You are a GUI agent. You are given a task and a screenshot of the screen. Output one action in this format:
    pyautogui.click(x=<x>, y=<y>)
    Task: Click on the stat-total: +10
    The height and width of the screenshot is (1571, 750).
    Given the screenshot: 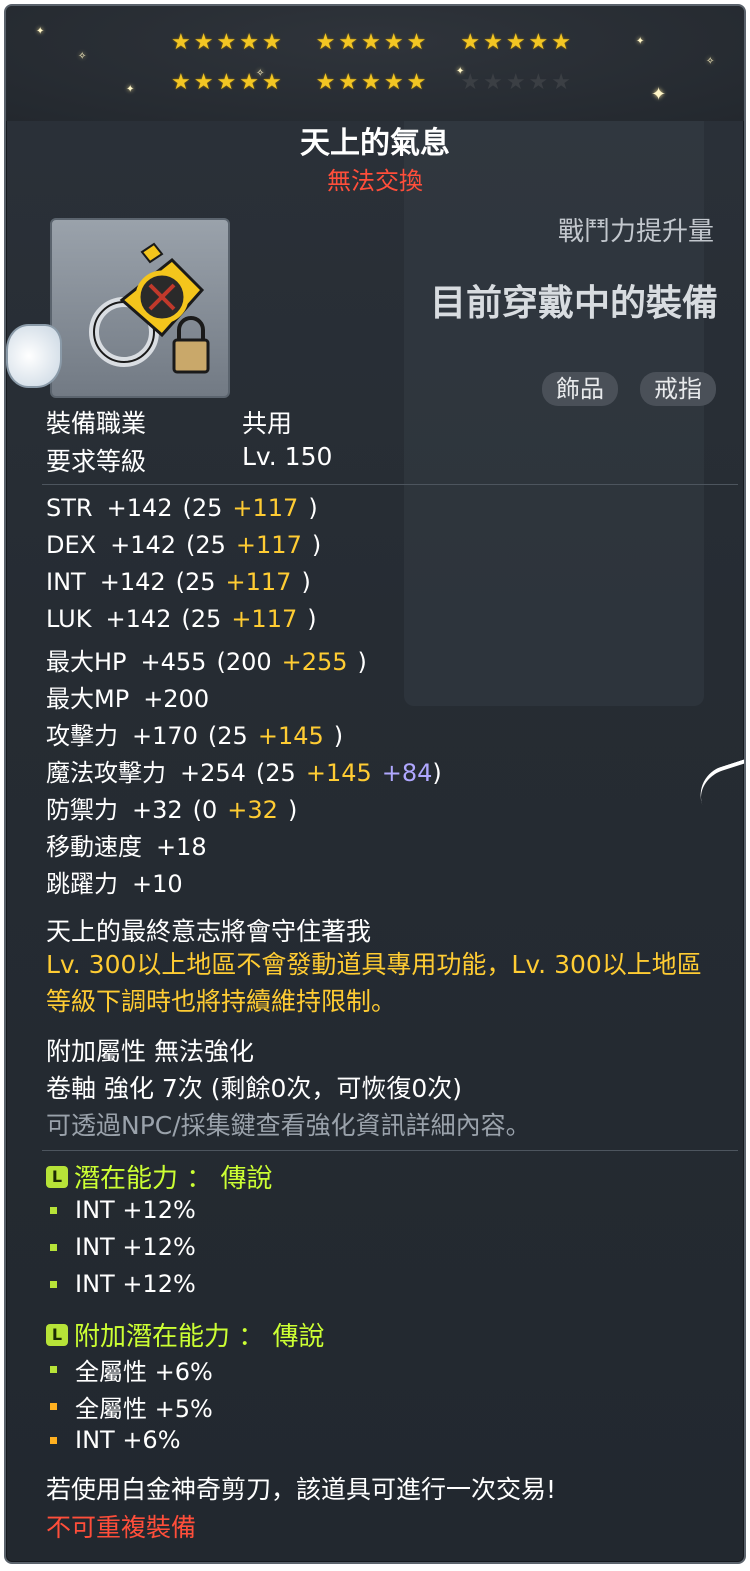 What is the action you would take?
    pyautogui.click(x=157, y=884)
    